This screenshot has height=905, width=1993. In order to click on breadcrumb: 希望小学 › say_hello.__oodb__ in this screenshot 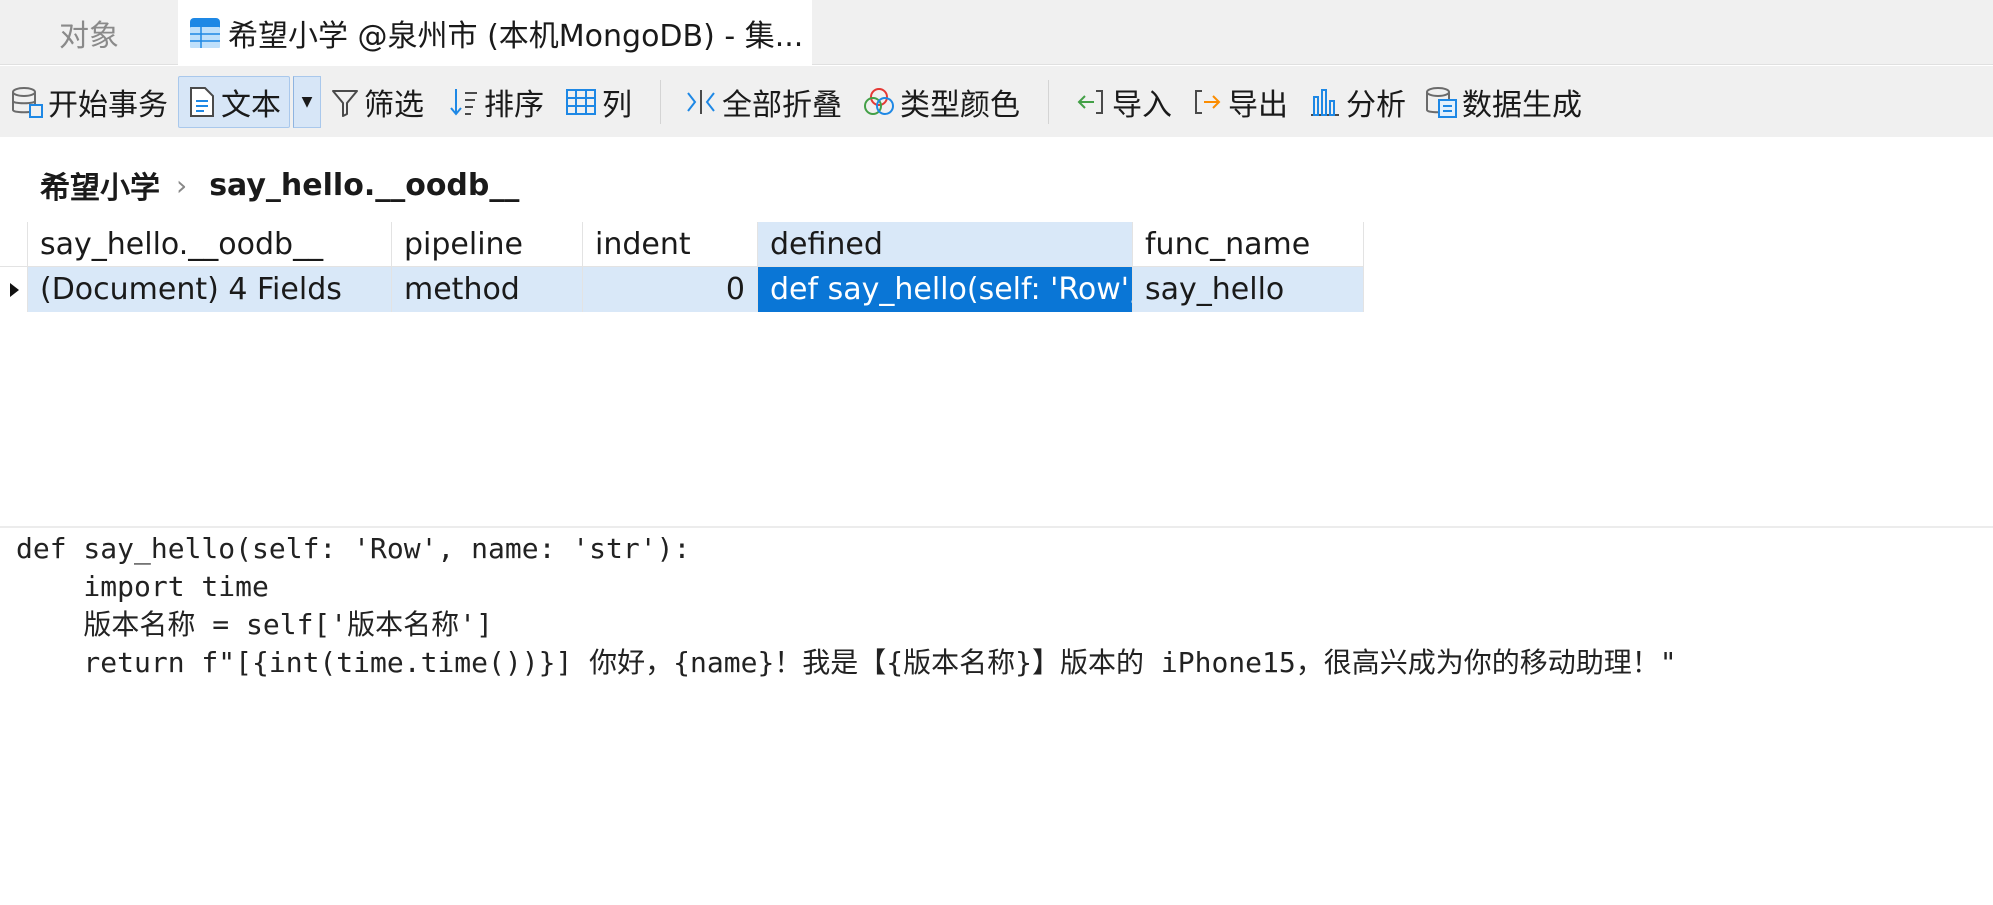, I will do `click(279, 185)`.